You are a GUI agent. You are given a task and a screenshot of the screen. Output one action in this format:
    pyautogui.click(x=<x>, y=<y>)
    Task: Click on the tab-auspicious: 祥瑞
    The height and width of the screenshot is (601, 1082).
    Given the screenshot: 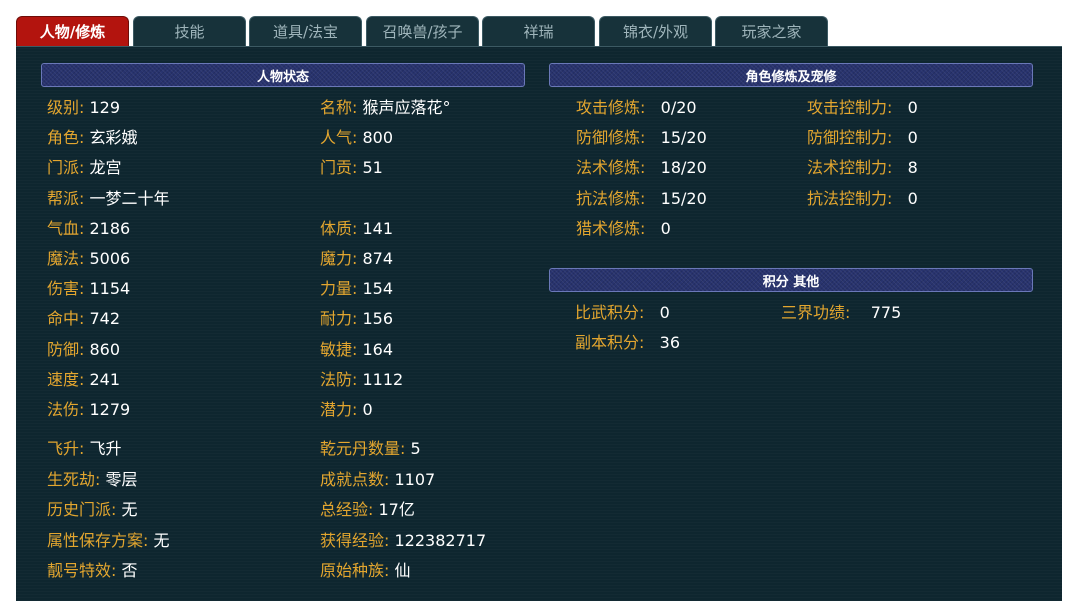 What is the action you would take?
    pyautogui.click(x=538, y=31)
    